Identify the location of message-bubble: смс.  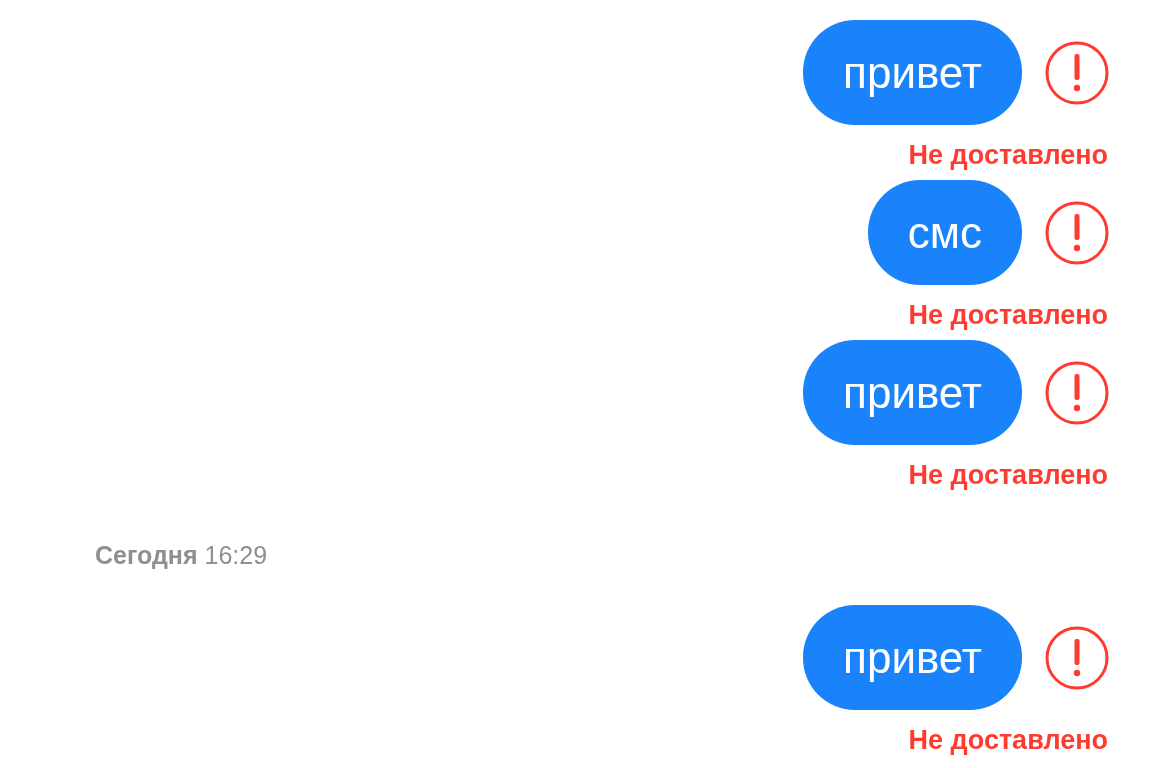
(944, 232).